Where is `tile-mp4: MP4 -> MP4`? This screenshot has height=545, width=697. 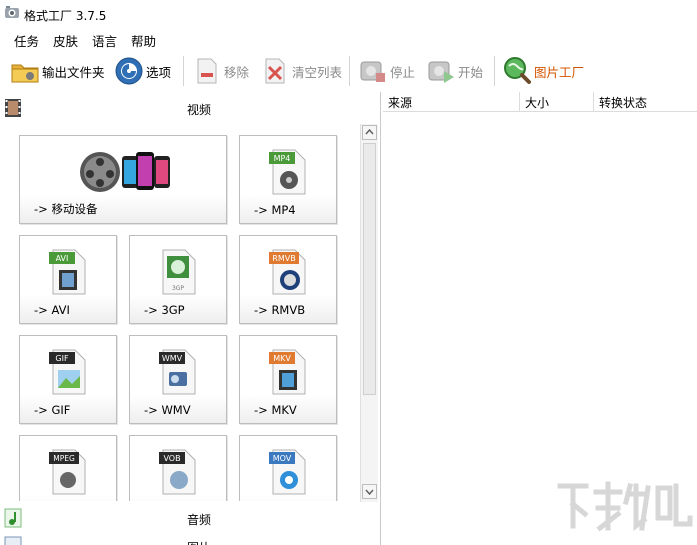 tile-mp4: MP4 -> MP4 is located at coordinates (288, 179).